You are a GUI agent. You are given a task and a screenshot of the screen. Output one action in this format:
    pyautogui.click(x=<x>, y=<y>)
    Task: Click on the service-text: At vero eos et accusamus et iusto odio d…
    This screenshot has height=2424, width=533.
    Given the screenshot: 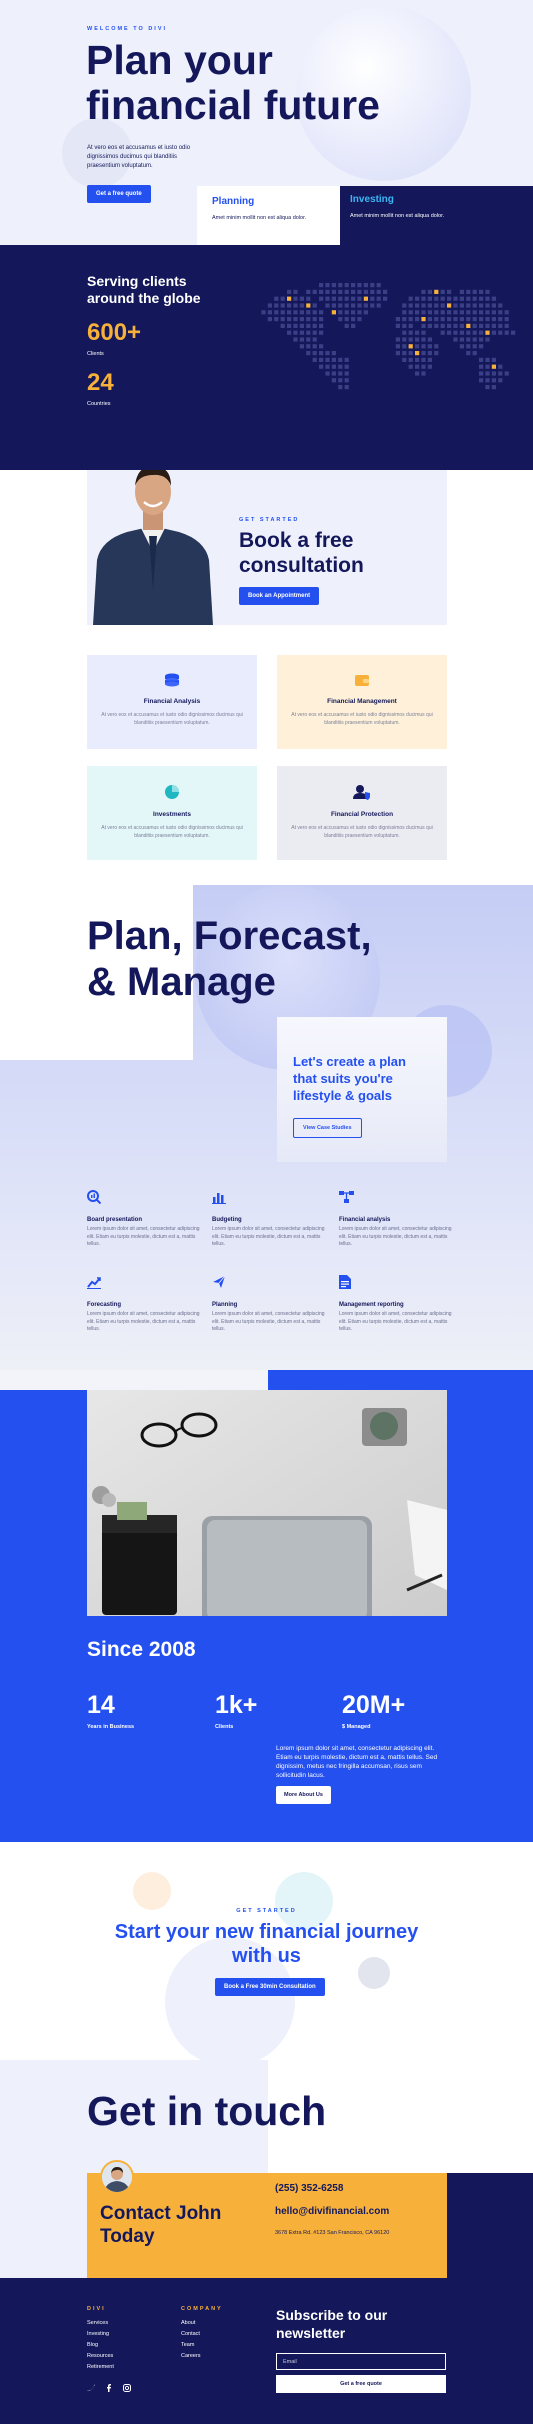 What is the action you would take?
    pyautogui.click(x=362, y=719)
    